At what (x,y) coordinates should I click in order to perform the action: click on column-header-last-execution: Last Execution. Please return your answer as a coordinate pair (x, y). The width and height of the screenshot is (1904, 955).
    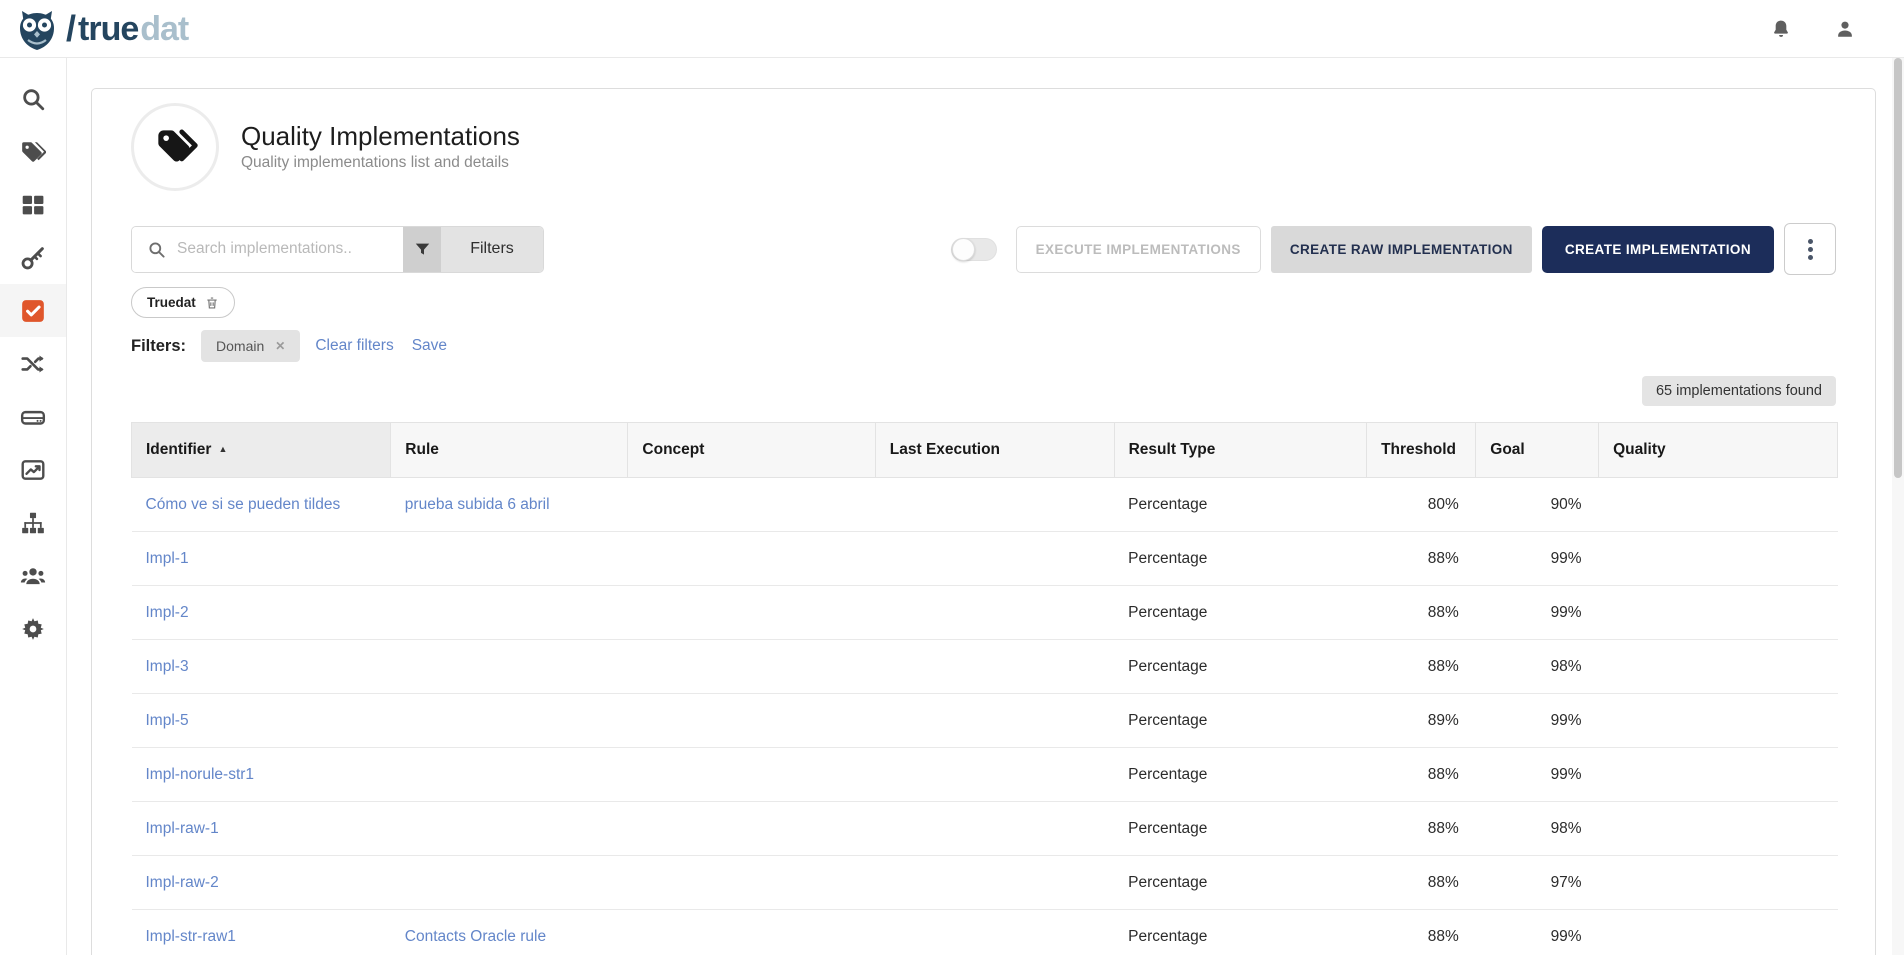
    Looking at the image, I should click on (994, 450).